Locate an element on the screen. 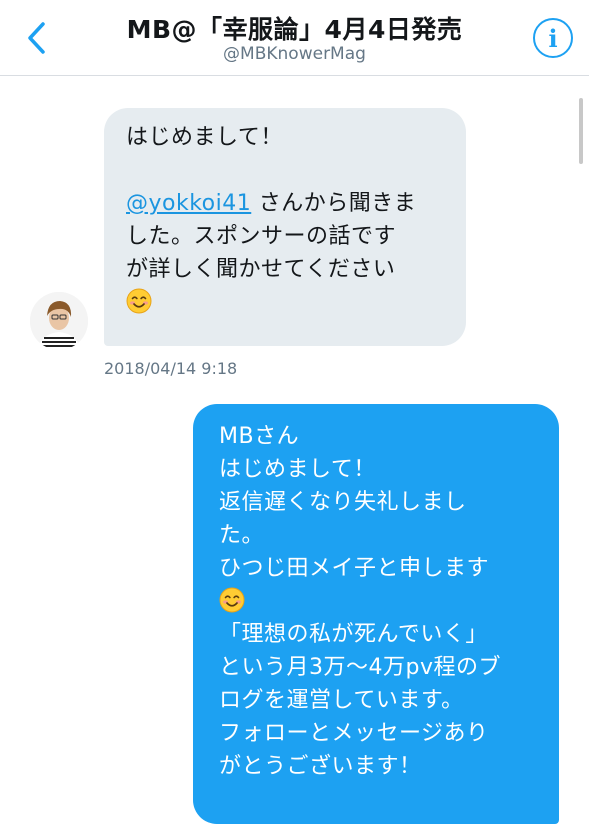 The width and height of the screenshot is (589, 824). message-line: MBさん is located at coordinates (259, 436).